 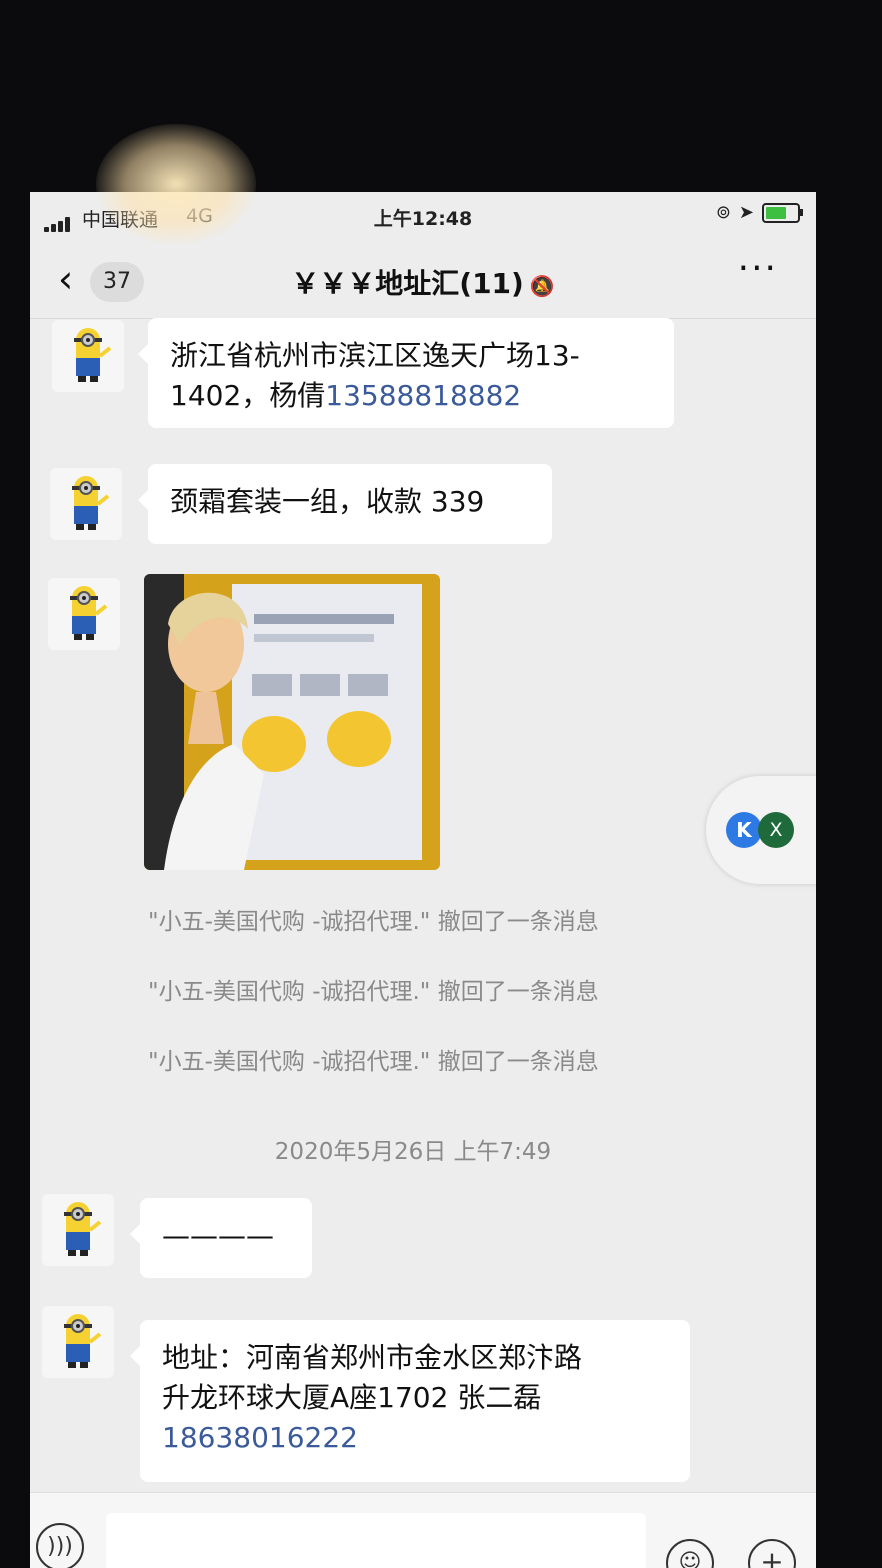 I want to click on lock-rotation-icon: ⊚, so click(x=723, y=212).